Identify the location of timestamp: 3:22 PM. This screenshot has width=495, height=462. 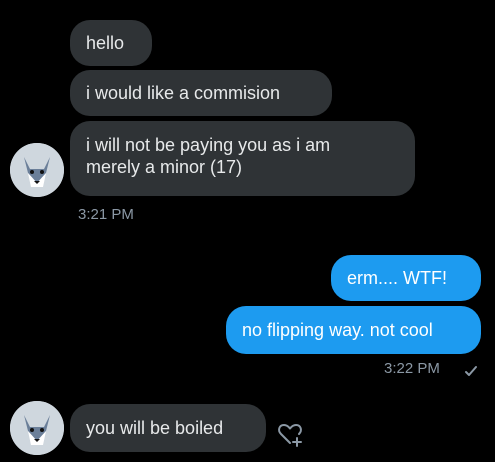
(412, 368).